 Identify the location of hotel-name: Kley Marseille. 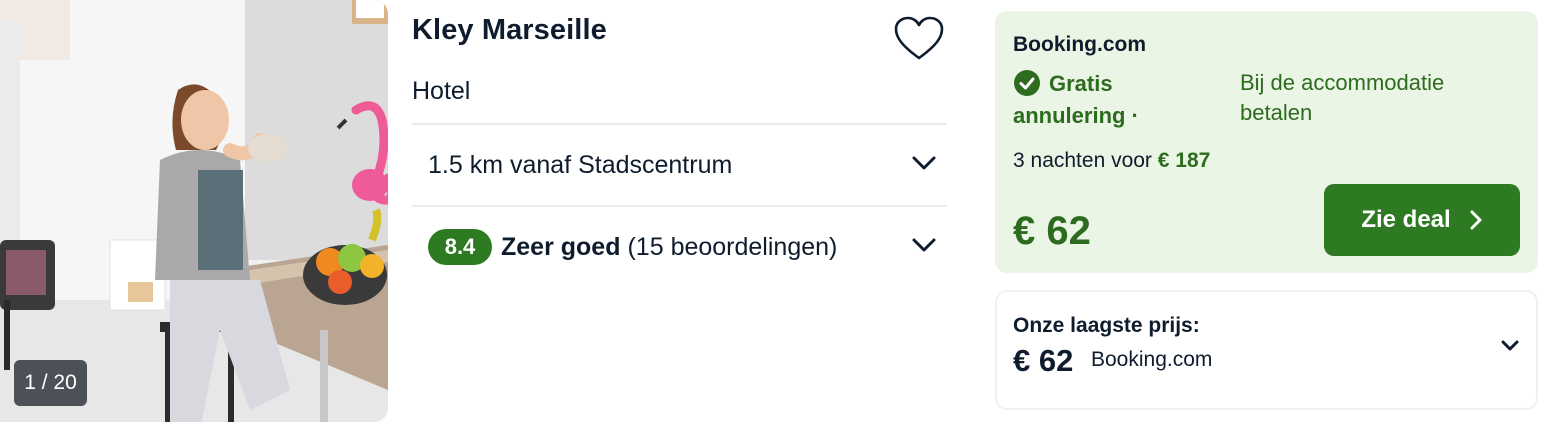
(509, 30).